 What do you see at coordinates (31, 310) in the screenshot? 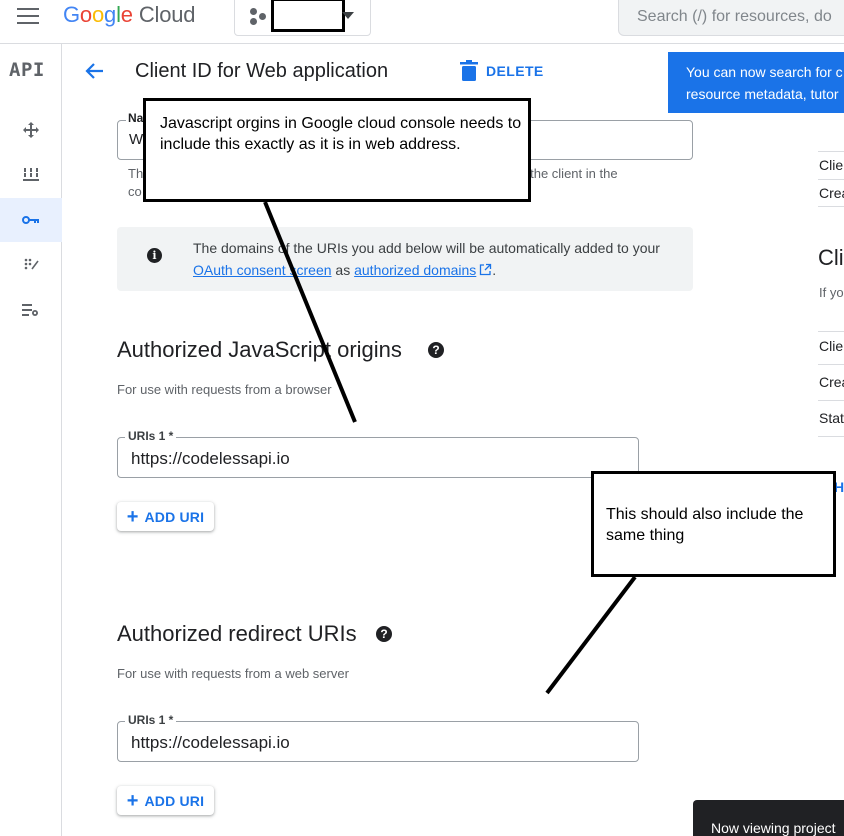
I see `settings-list-icon` at bounding box center [31, 310].